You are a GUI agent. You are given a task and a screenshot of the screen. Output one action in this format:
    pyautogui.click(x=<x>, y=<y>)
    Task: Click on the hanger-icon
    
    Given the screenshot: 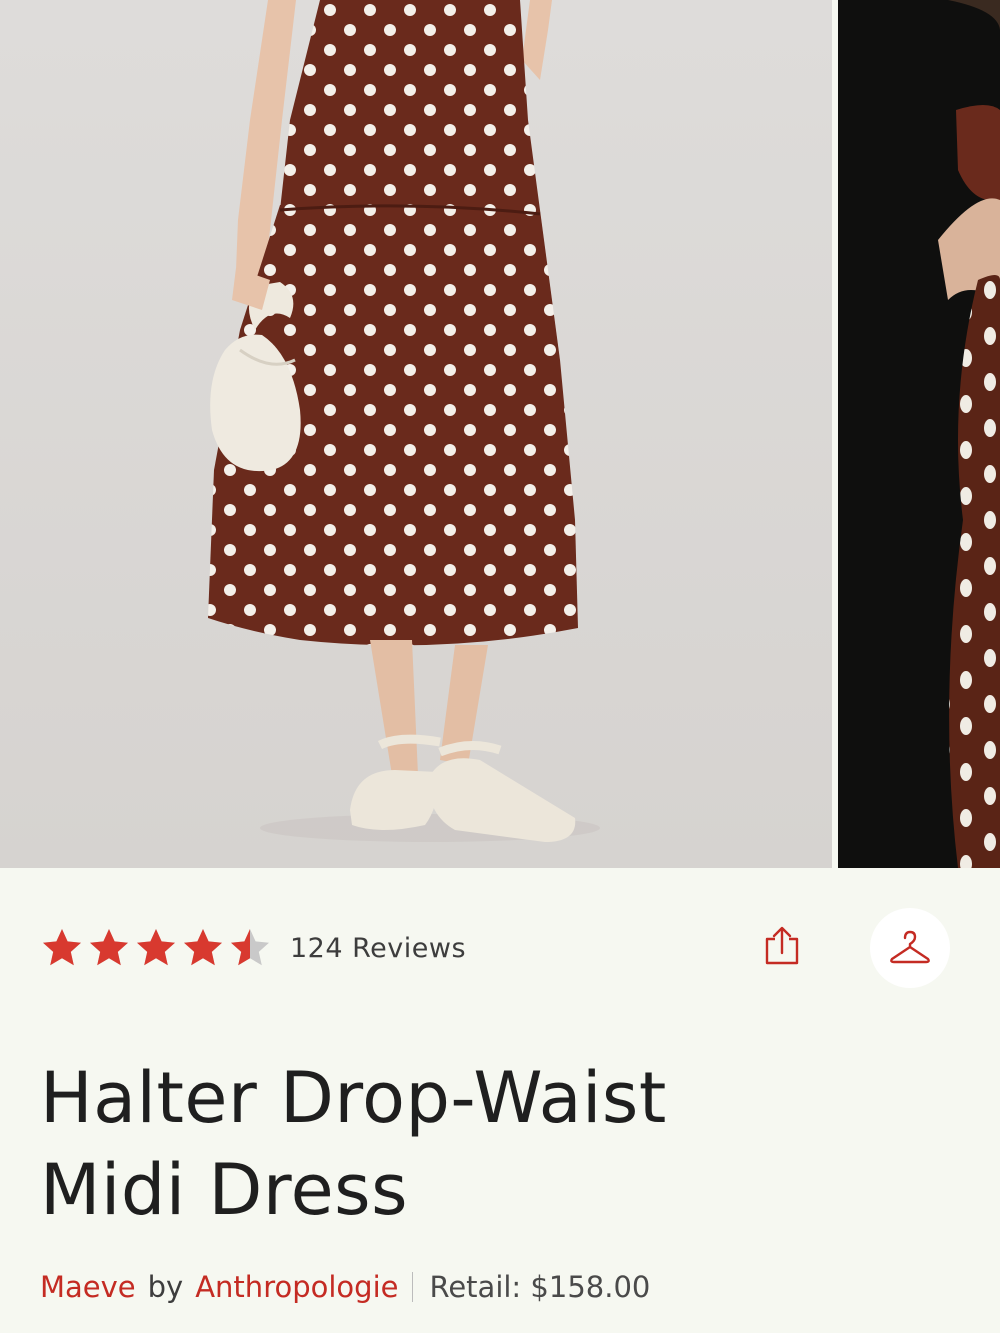 What is the action you would take?
    pyautogui.click(x=910, y=947)
    